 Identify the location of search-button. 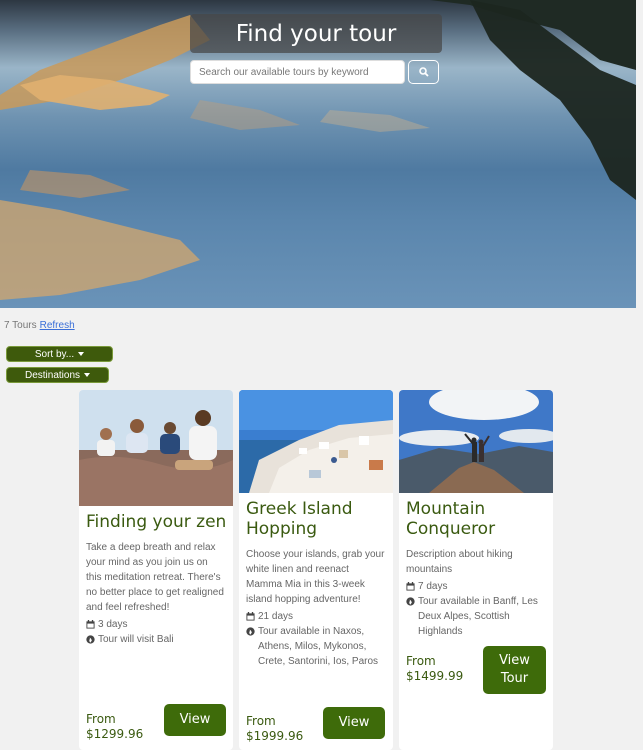
(423, 72).